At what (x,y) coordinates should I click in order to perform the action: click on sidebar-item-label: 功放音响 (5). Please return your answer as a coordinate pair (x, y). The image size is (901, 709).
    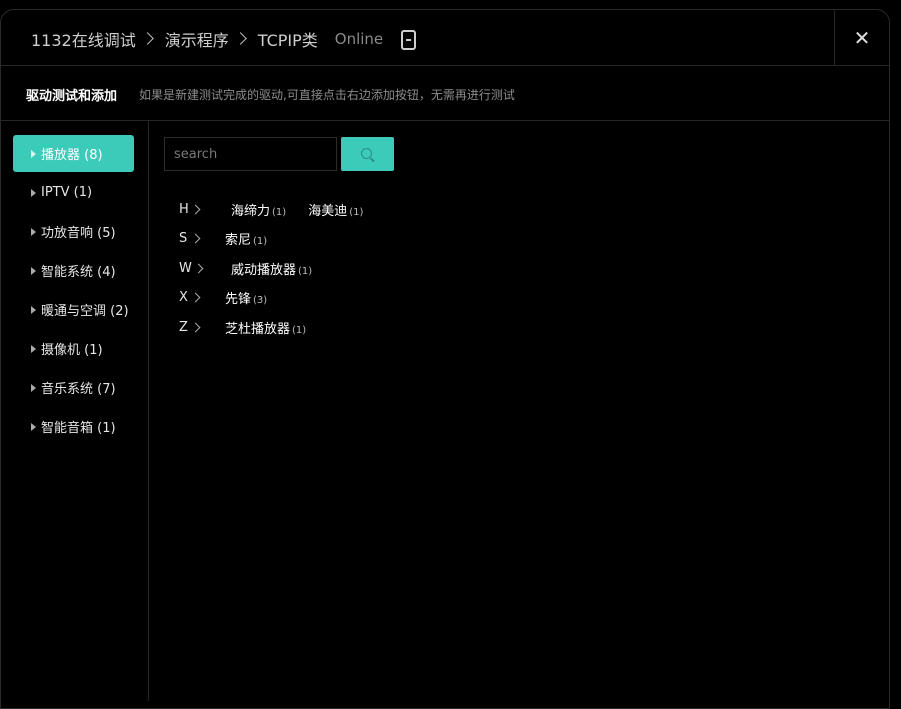
    Looking at the image, I should click on (78, 233).